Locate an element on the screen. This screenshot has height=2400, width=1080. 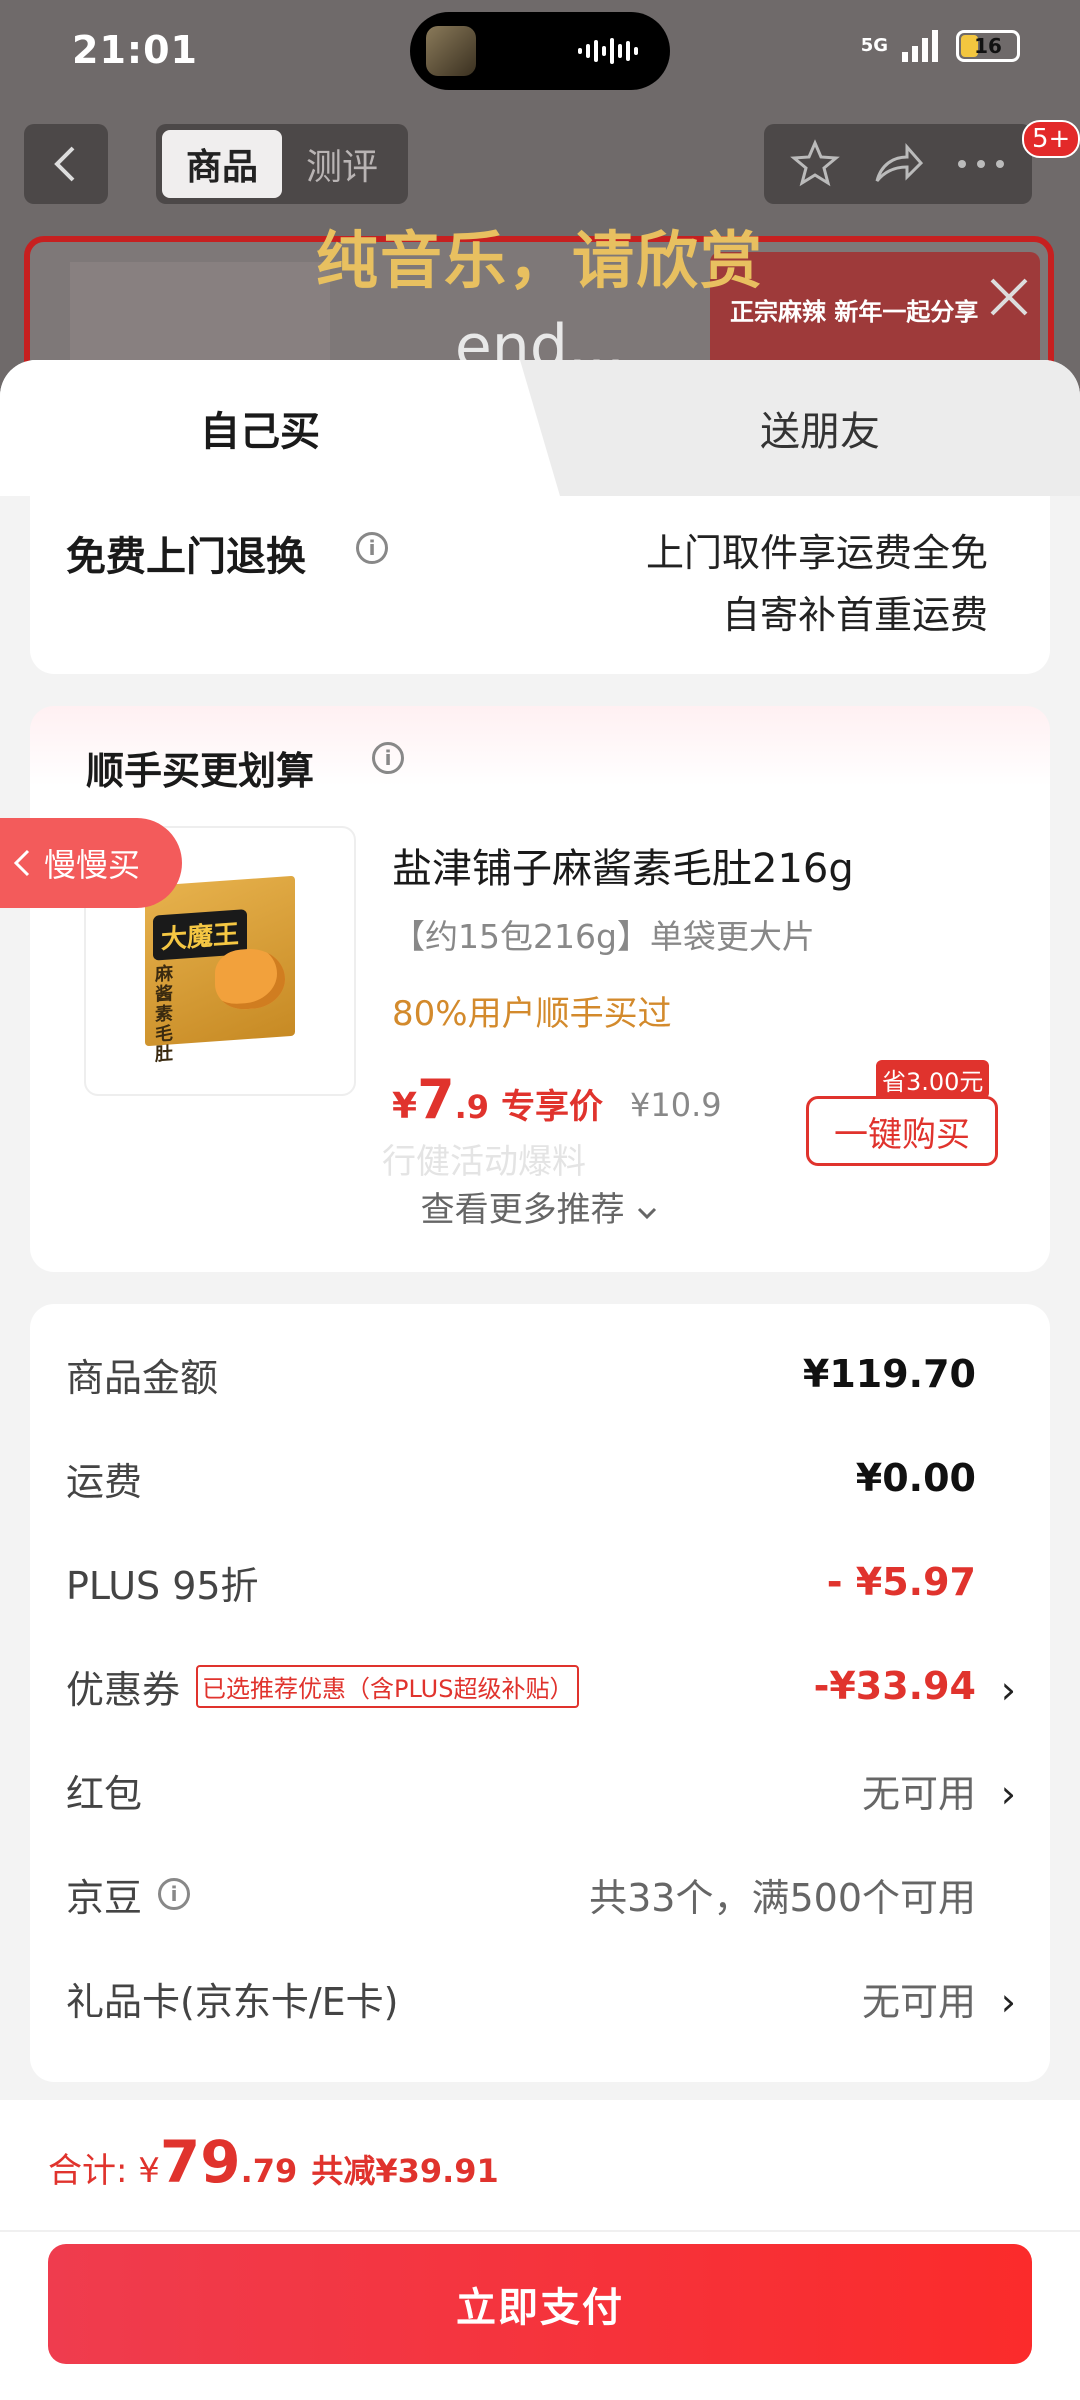
status-bar: 21:01 5G 16 is located at coordinates (540, 50).